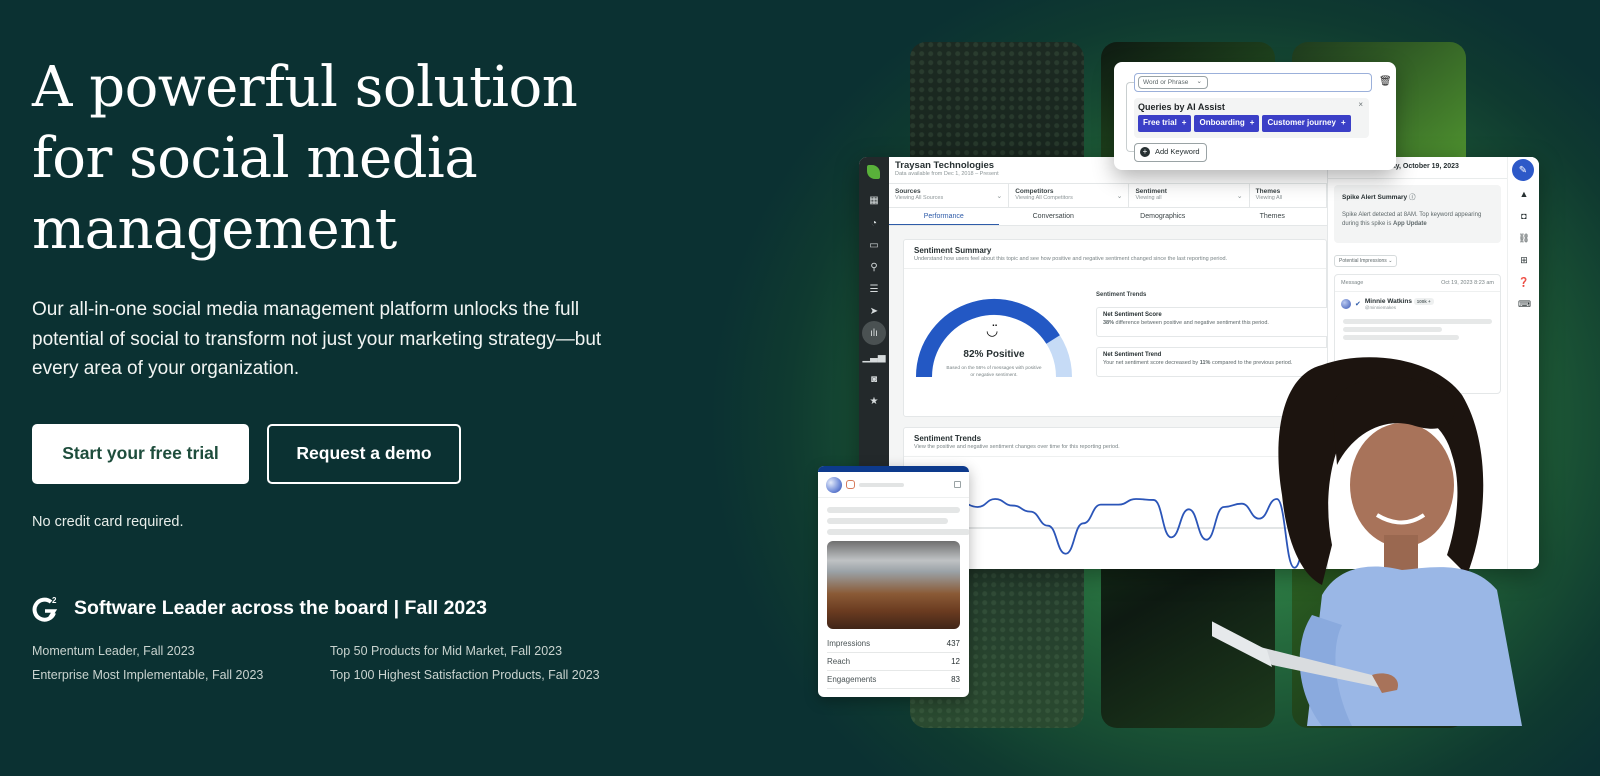  I want to click on message-header: Message Oct 19, 2023 8:23 am, so click(1417, 283).